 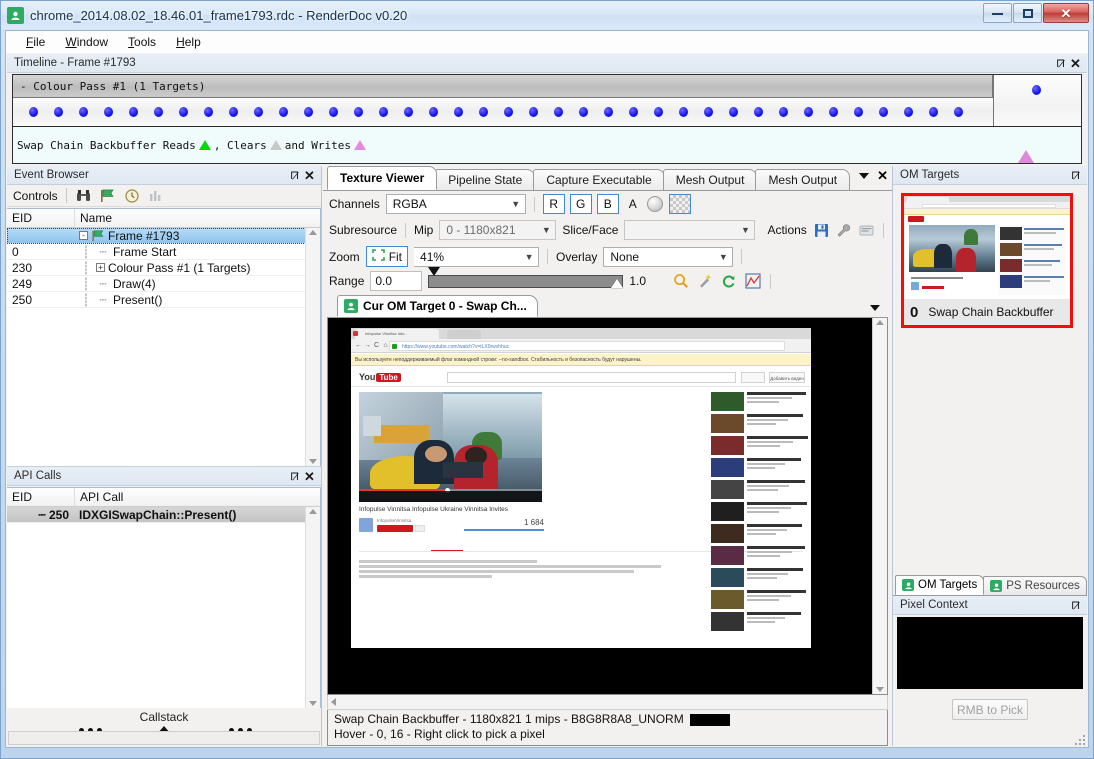 I want to click on tab-texture-viewer: Texture Viewer, so click(x=382, y=178).